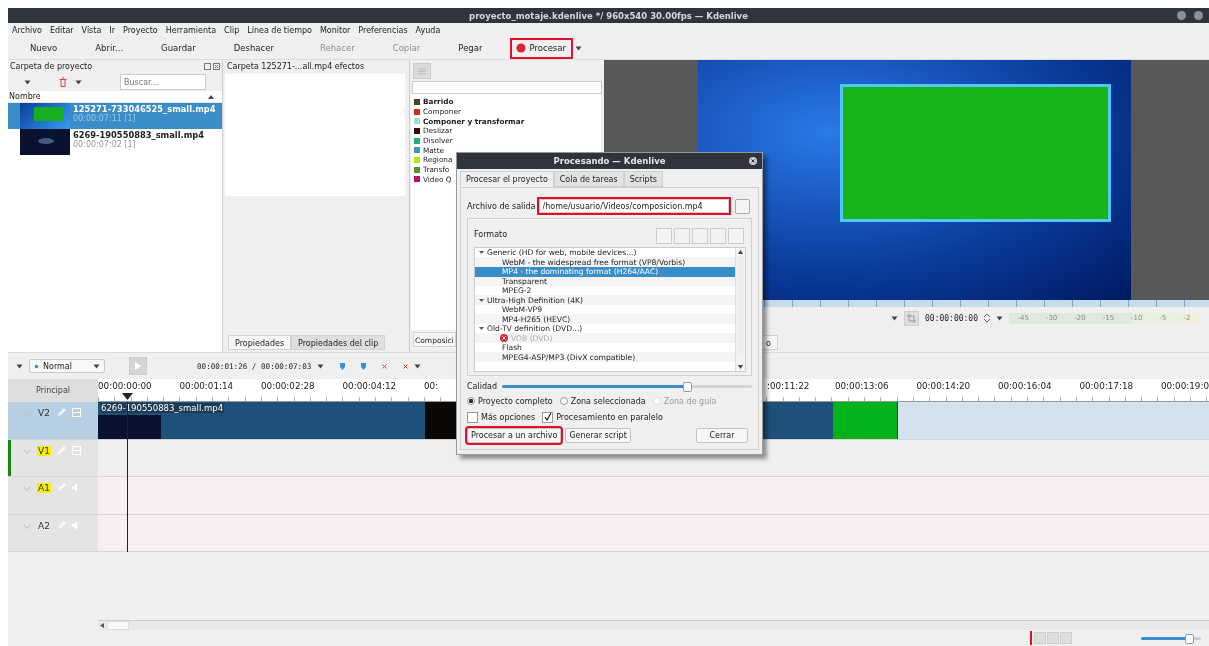  I want to click on clip-duration: 00:00:07:02 [1], so click(104, 144).